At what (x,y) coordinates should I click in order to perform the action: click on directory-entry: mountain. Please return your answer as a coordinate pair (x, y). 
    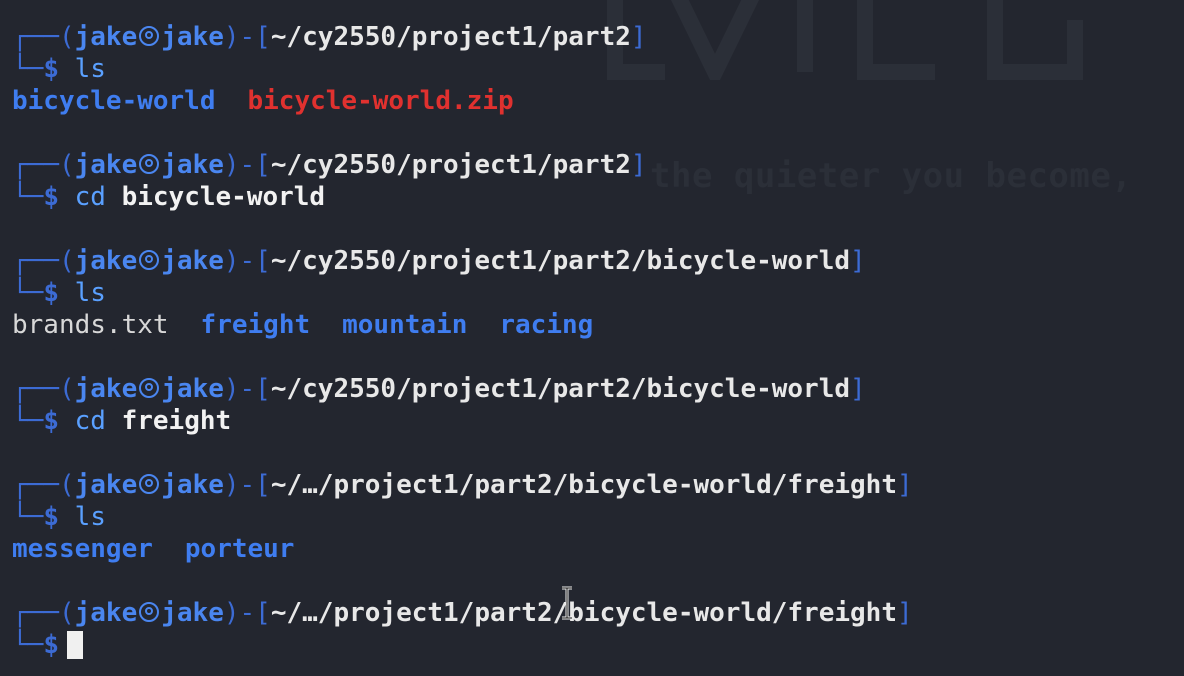
    Looking at the image, I should click on (405, 325).